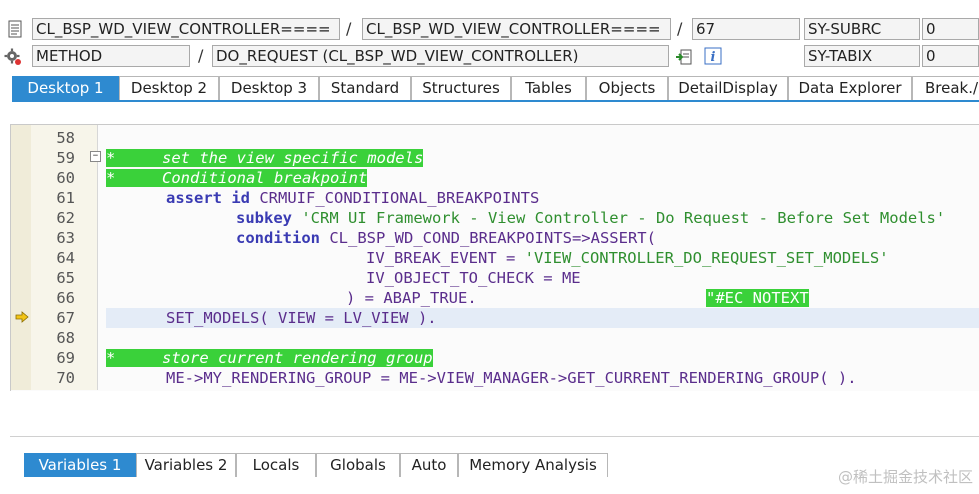  I want to click on info-icon: i, so click(713, 56).